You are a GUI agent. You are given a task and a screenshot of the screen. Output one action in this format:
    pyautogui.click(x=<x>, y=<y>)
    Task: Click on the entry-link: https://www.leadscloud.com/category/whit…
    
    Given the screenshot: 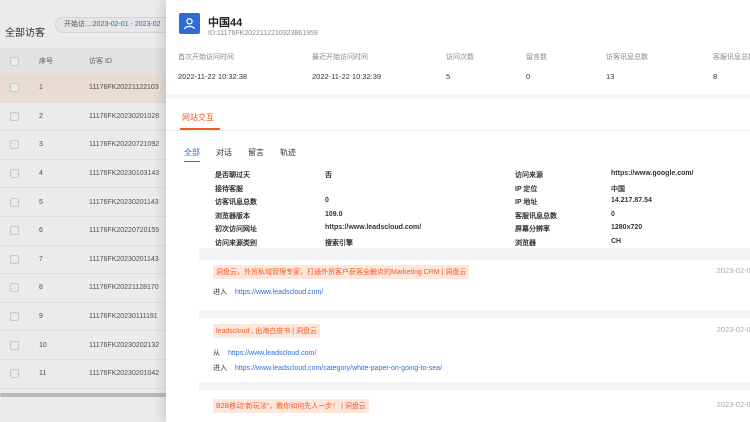 What is the action you would take?
    pyautogui.click(x=338, y=368)
    